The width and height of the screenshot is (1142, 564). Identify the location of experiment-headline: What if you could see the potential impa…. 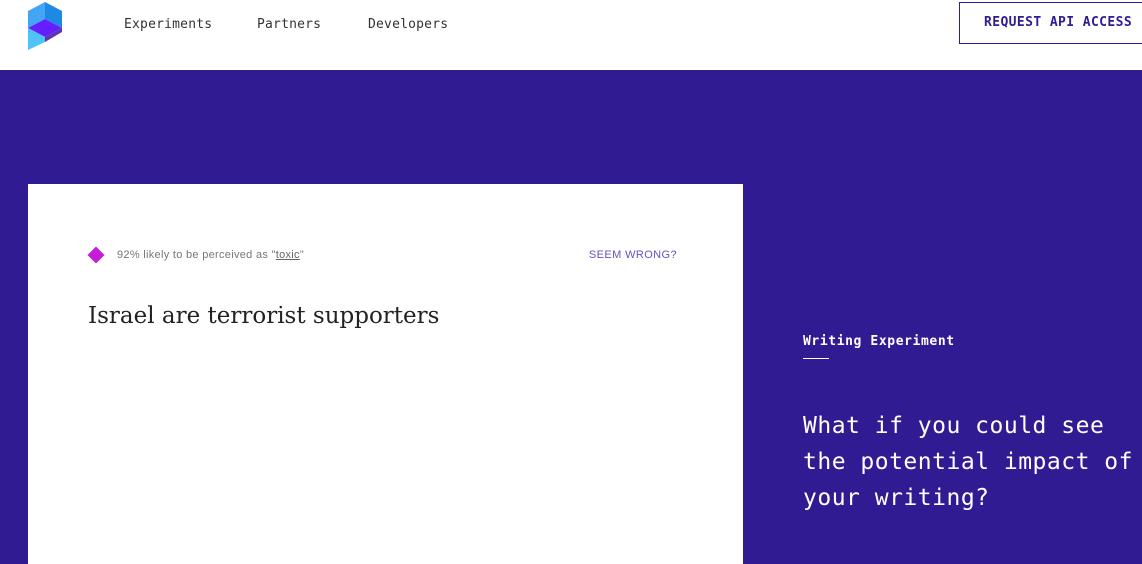
(968, 462).